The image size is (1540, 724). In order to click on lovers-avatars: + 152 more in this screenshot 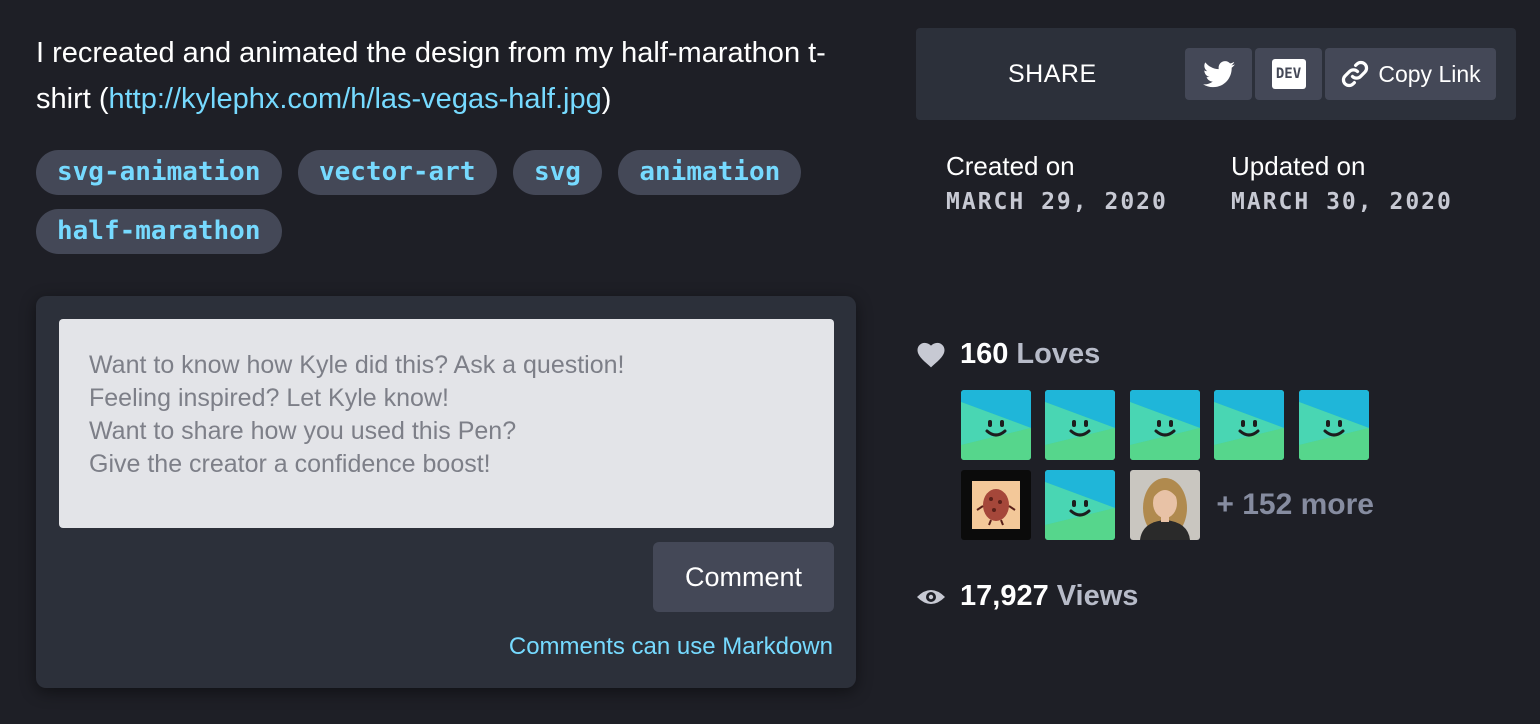, I will do `click(1201, 470)`.